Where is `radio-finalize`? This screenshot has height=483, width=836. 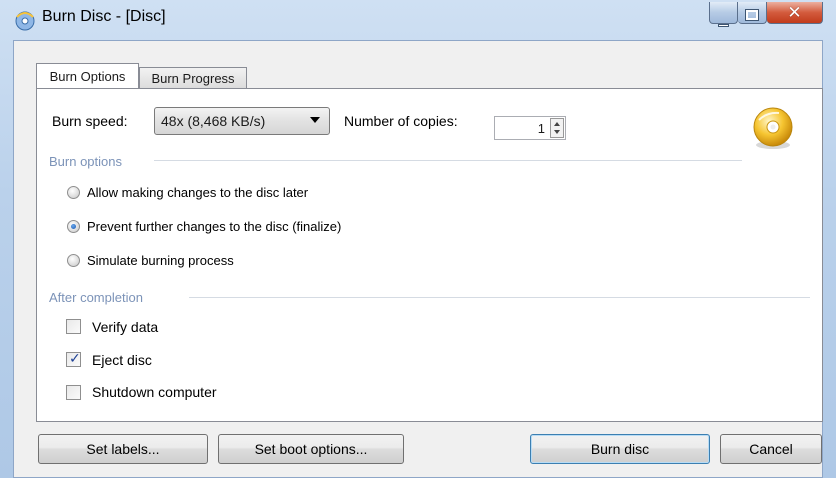 radio-finalize is located at coordinates (73, 226).